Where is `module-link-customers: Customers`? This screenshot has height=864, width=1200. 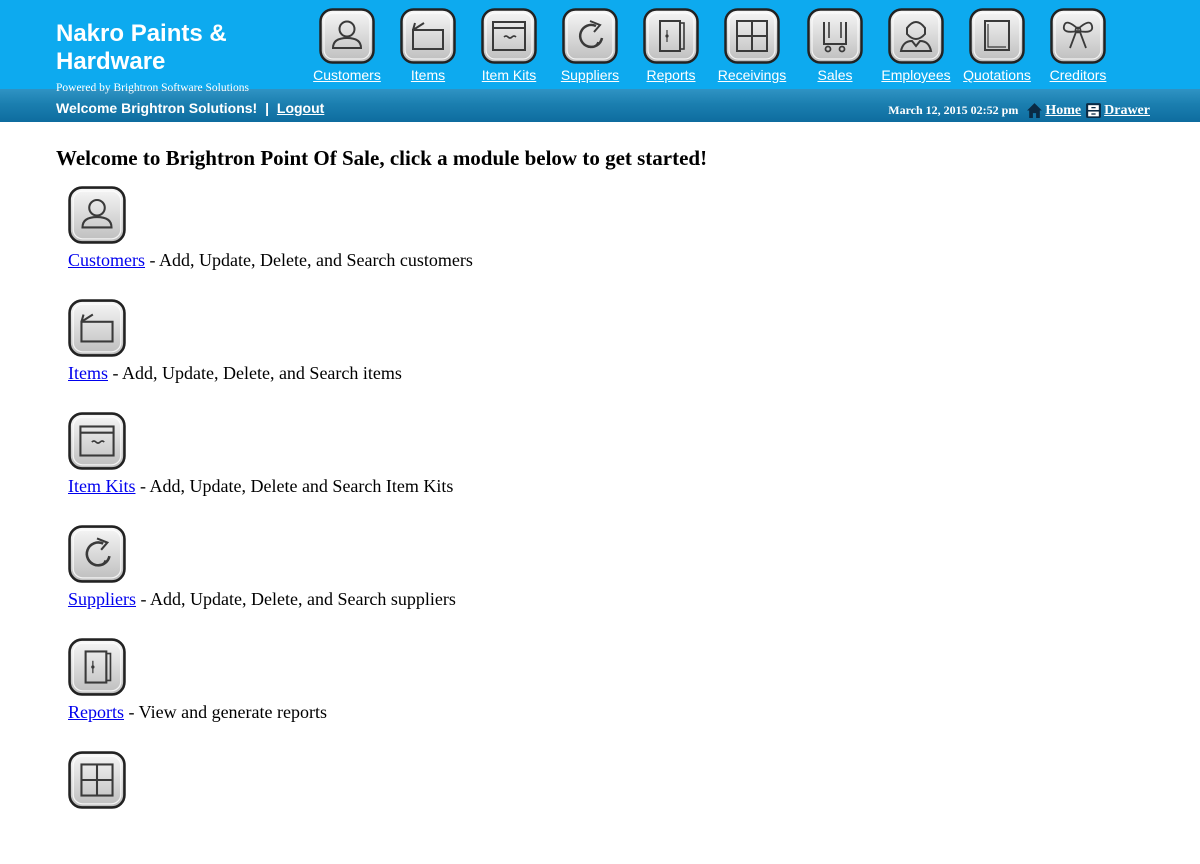 module-link-customers: Customers is located at coordinates (106, 260).